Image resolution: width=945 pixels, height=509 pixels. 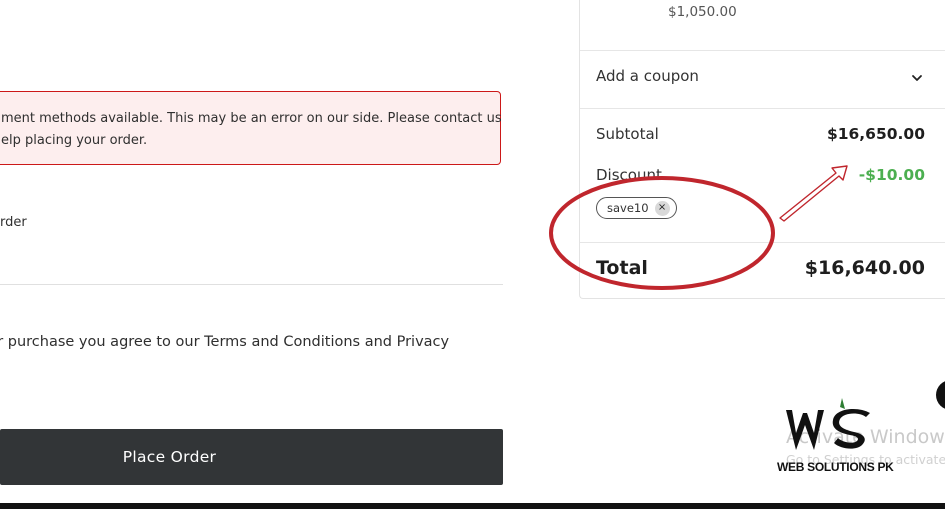 I want to click on section-divider, so click(x=251, y=284).